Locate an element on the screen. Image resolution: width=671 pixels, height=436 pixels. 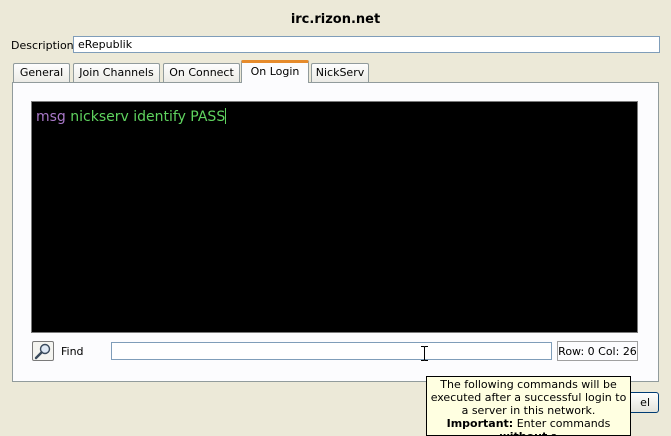
find-button is located at coordinates (43, 351).